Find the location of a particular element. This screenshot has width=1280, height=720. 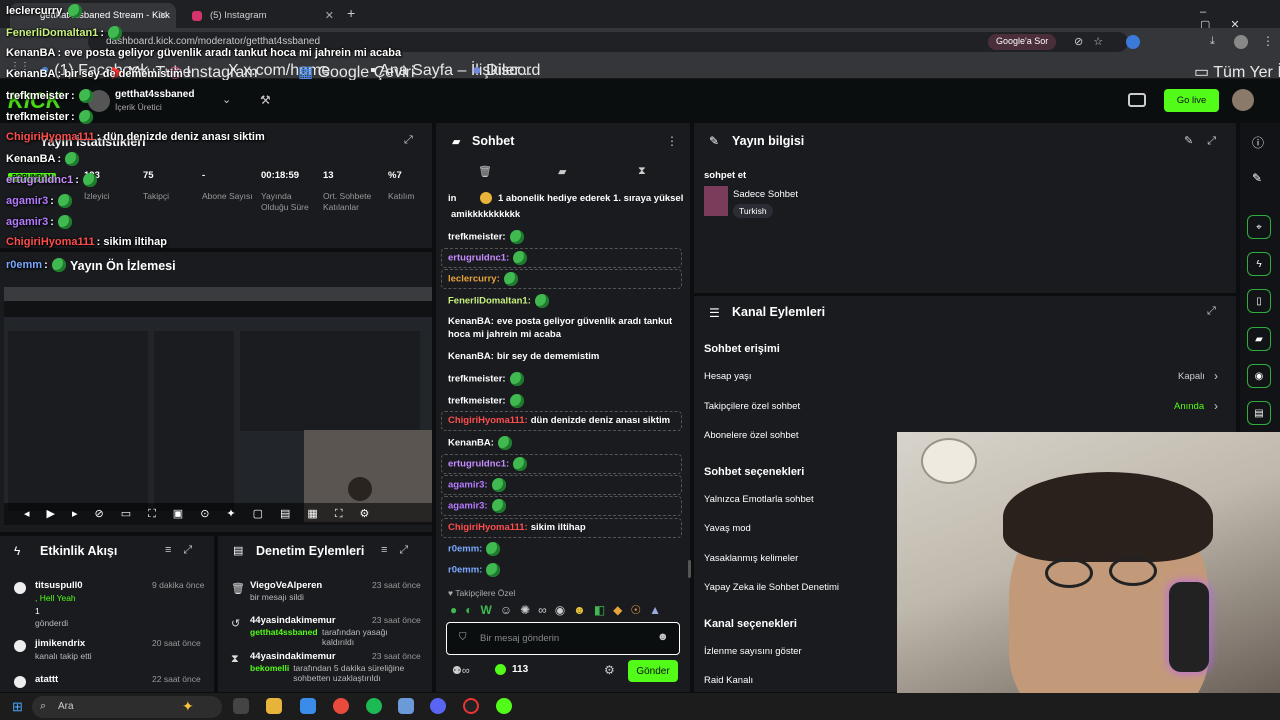

chat-message: leclercurry: is located at coordinates (564, 279).